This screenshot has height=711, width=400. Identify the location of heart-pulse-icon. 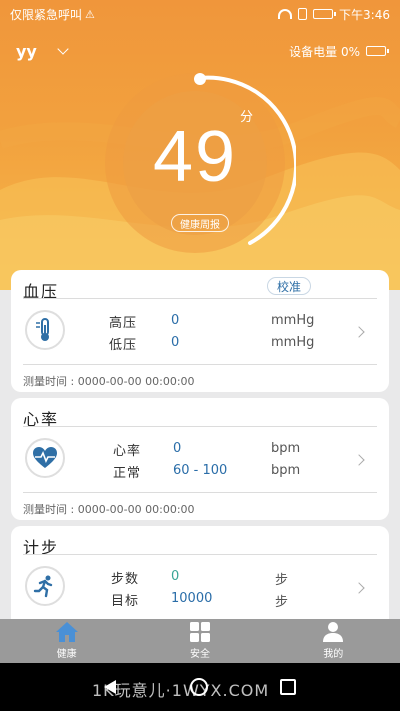
(45, 458).